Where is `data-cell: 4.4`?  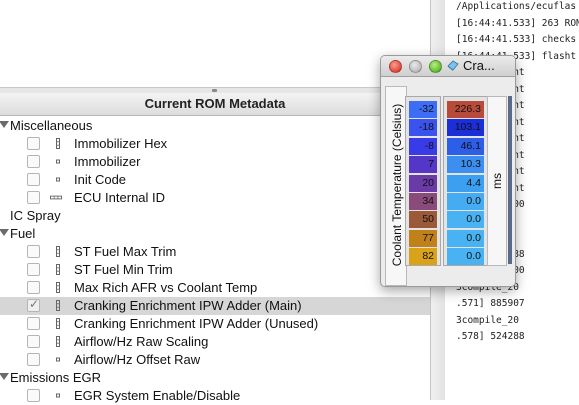 data-cell: 4.4 is located at coordinates (465, 183).